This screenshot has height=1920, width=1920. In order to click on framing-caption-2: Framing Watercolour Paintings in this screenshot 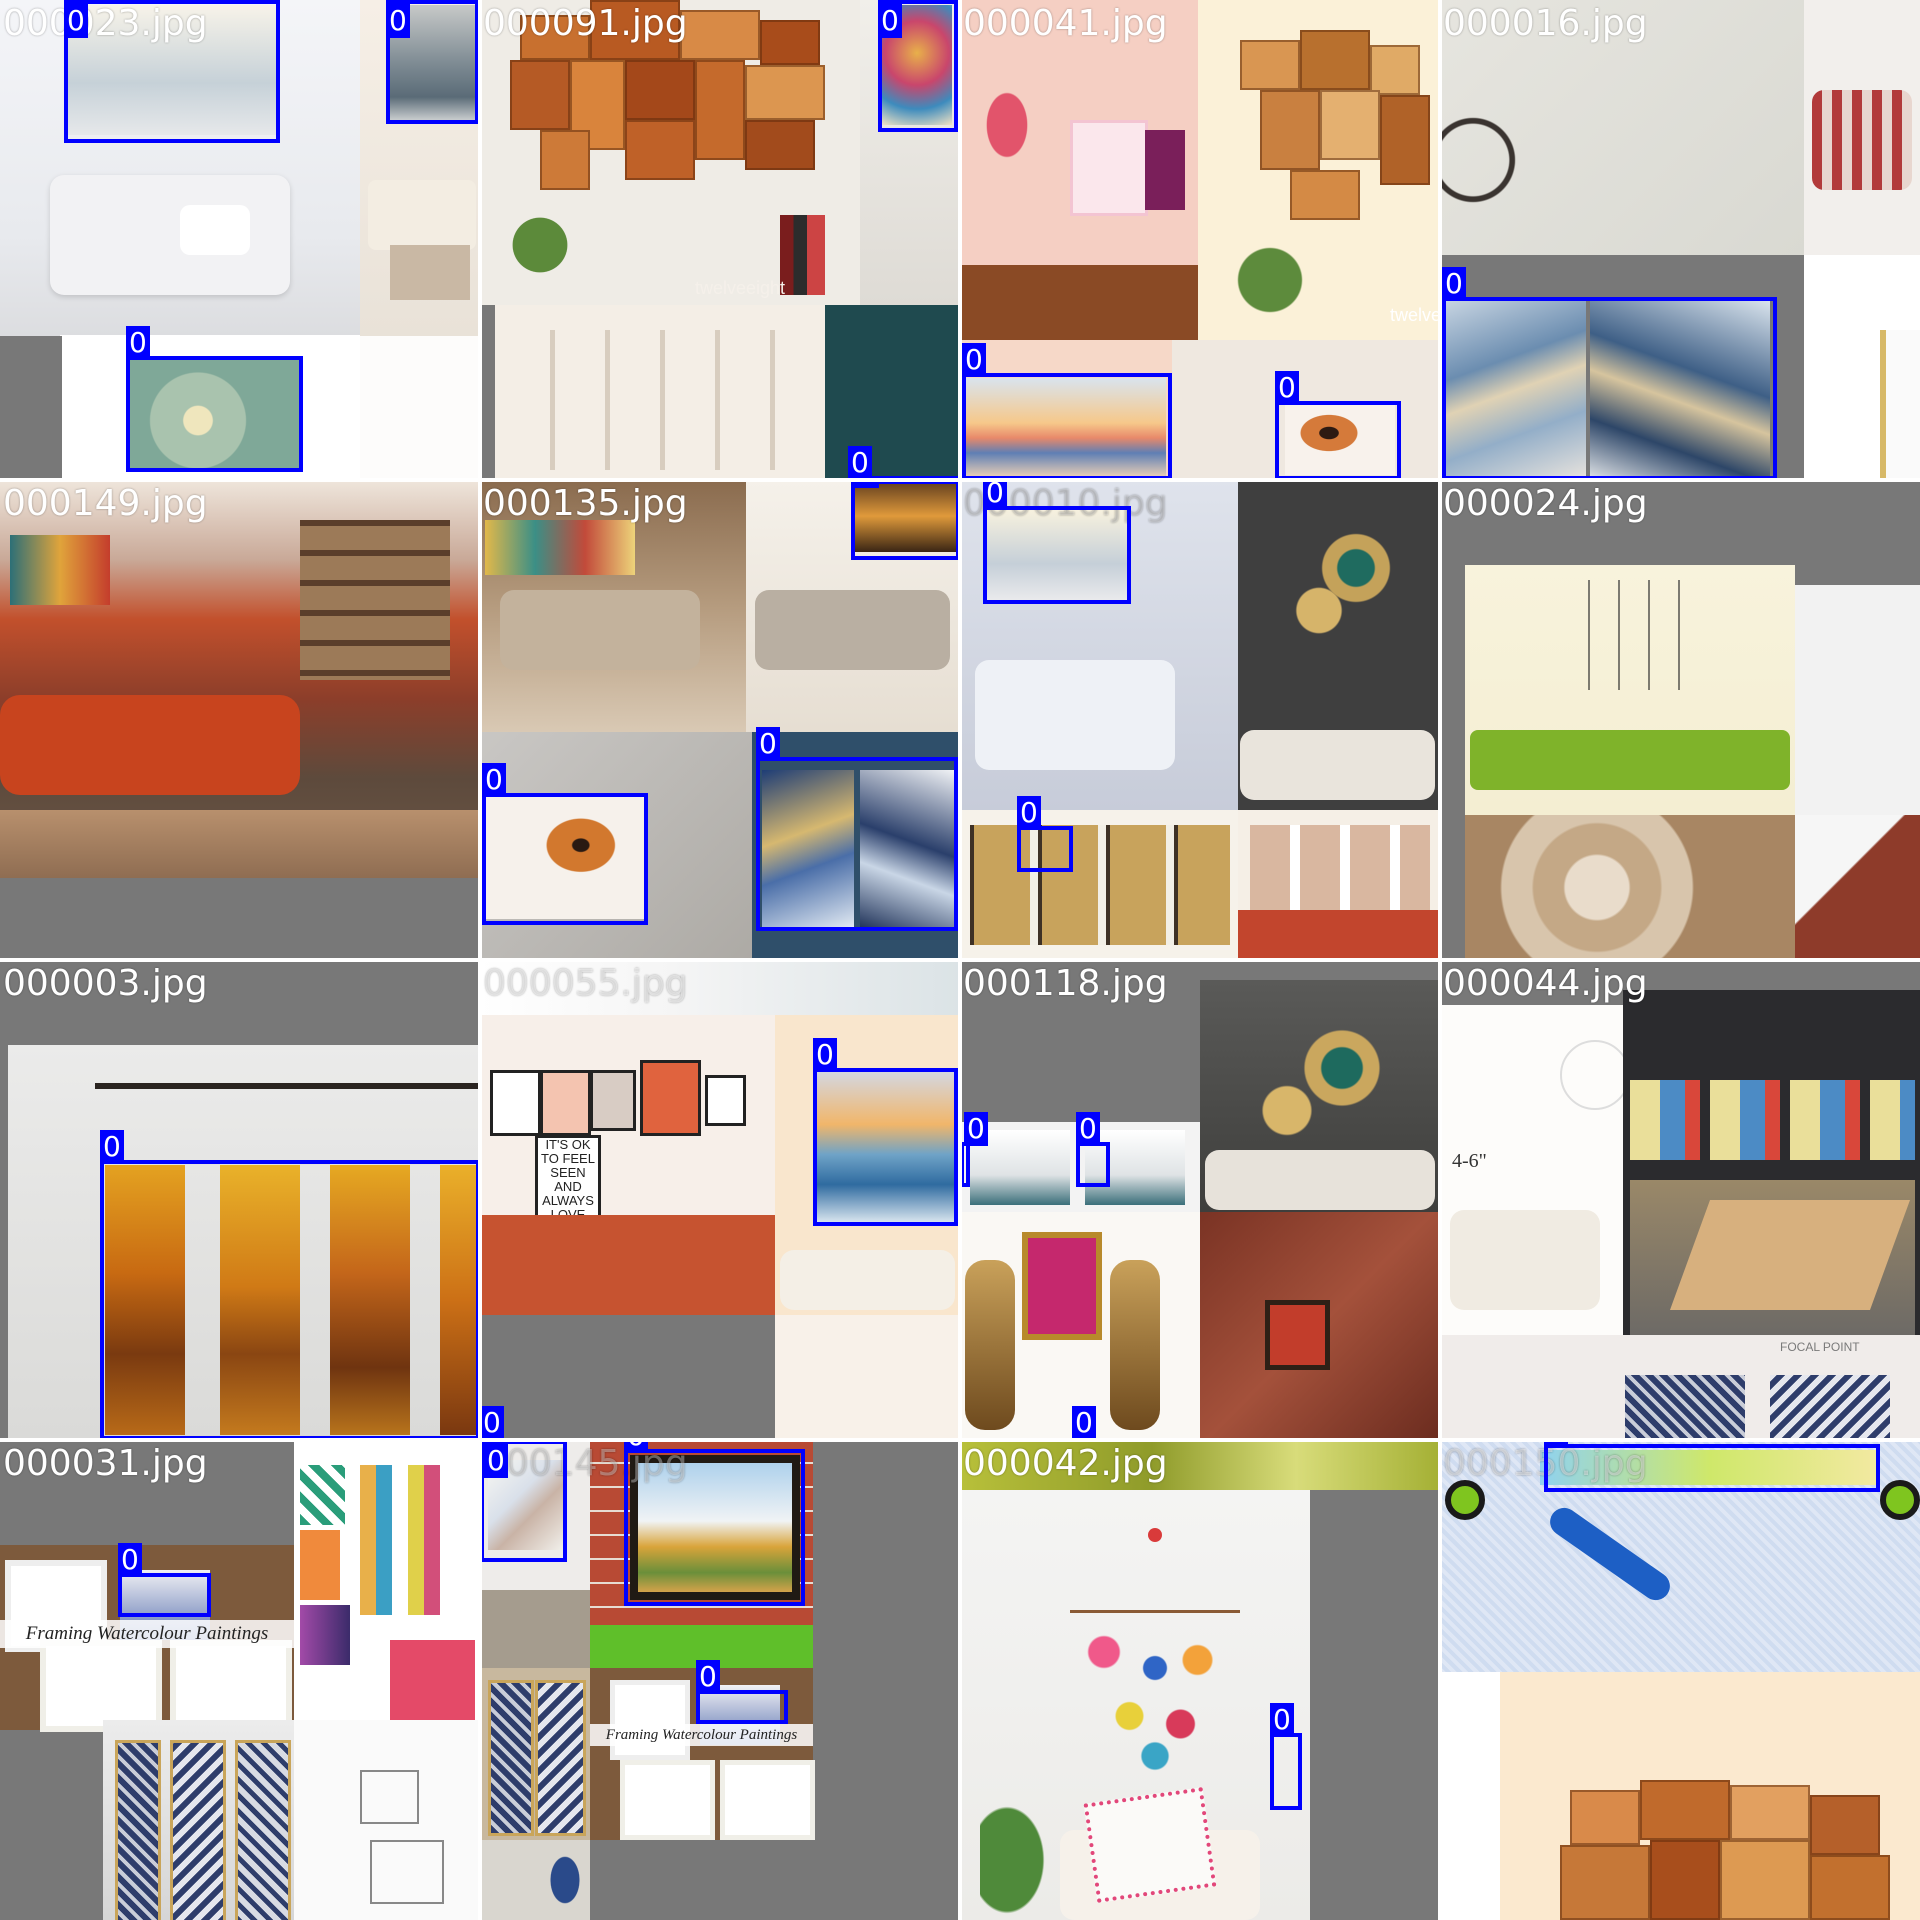, I will do `click(701, 1735)`.